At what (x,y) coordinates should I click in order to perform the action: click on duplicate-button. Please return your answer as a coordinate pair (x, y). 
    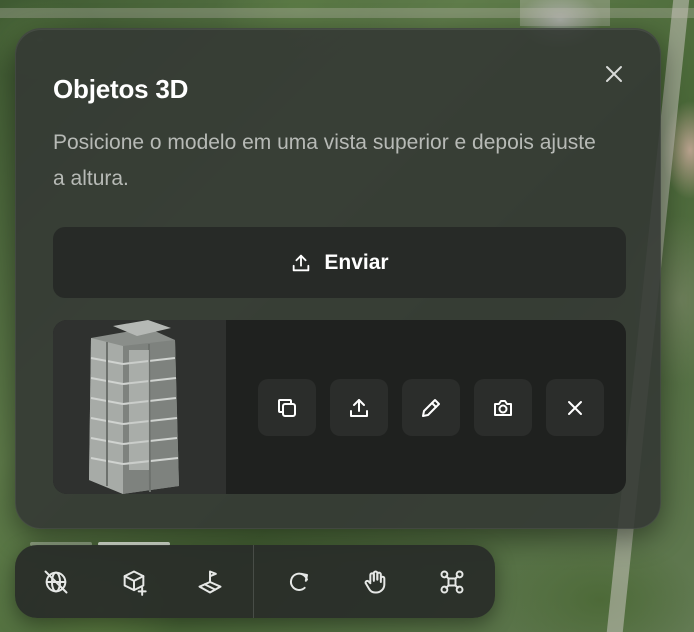
    Looking at the image, I should click on (287, 407).